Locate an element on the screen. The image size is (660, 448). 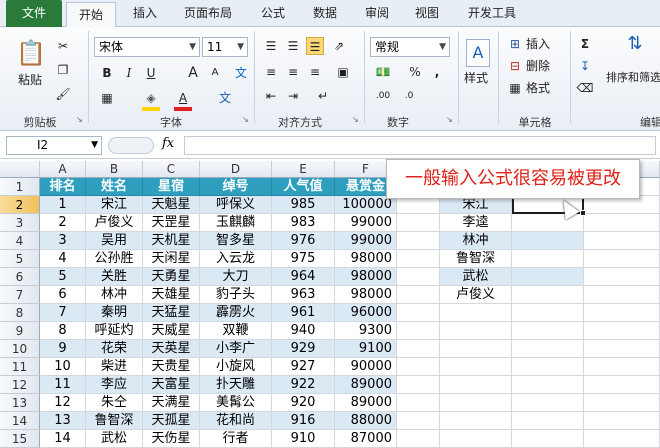
table-cell: 李应 is located at coordinates (114, 385).